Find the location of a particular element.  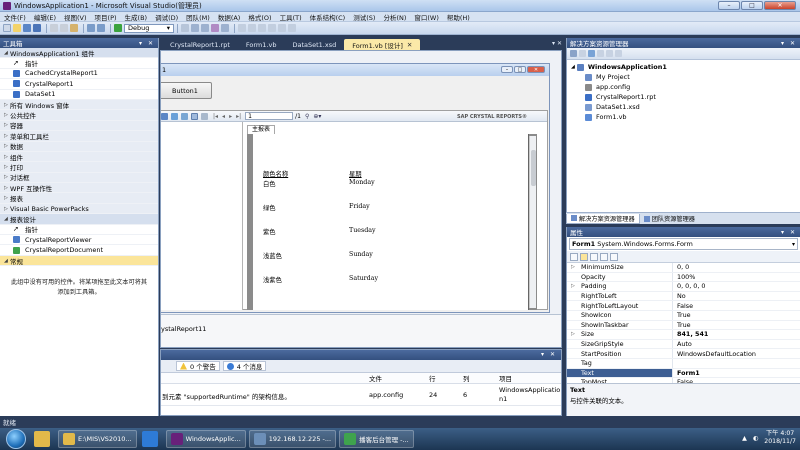

menu-item: 项目(P) is located at coordinates (106, 17).